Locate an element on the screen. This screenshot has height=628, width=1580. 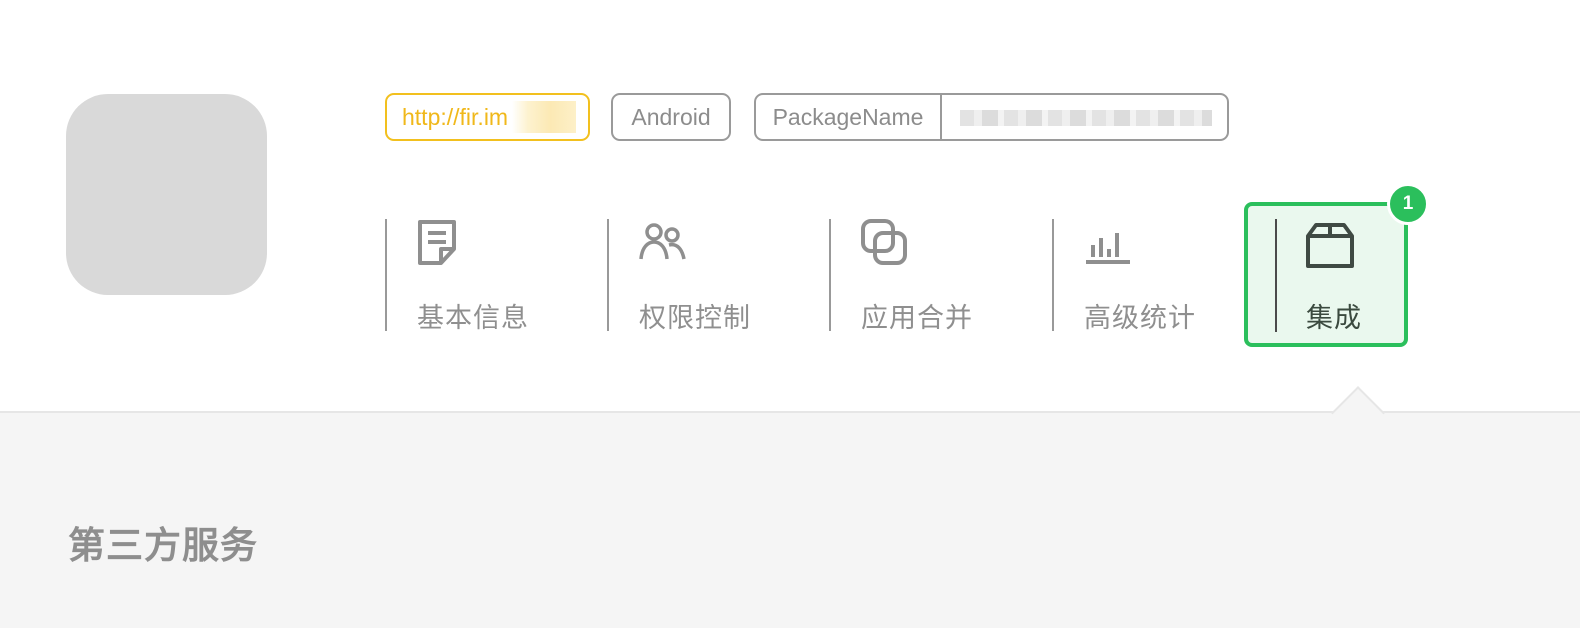
merge-icon is located at coordinates (884, 242).